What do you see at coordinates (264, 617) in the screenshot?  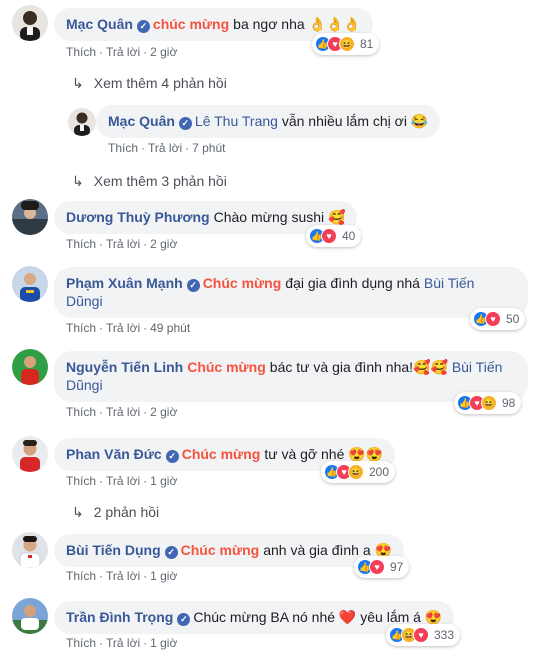 I see `comment-text: Chúc mừng BA nó nhé` at bounding box center [264, 617].